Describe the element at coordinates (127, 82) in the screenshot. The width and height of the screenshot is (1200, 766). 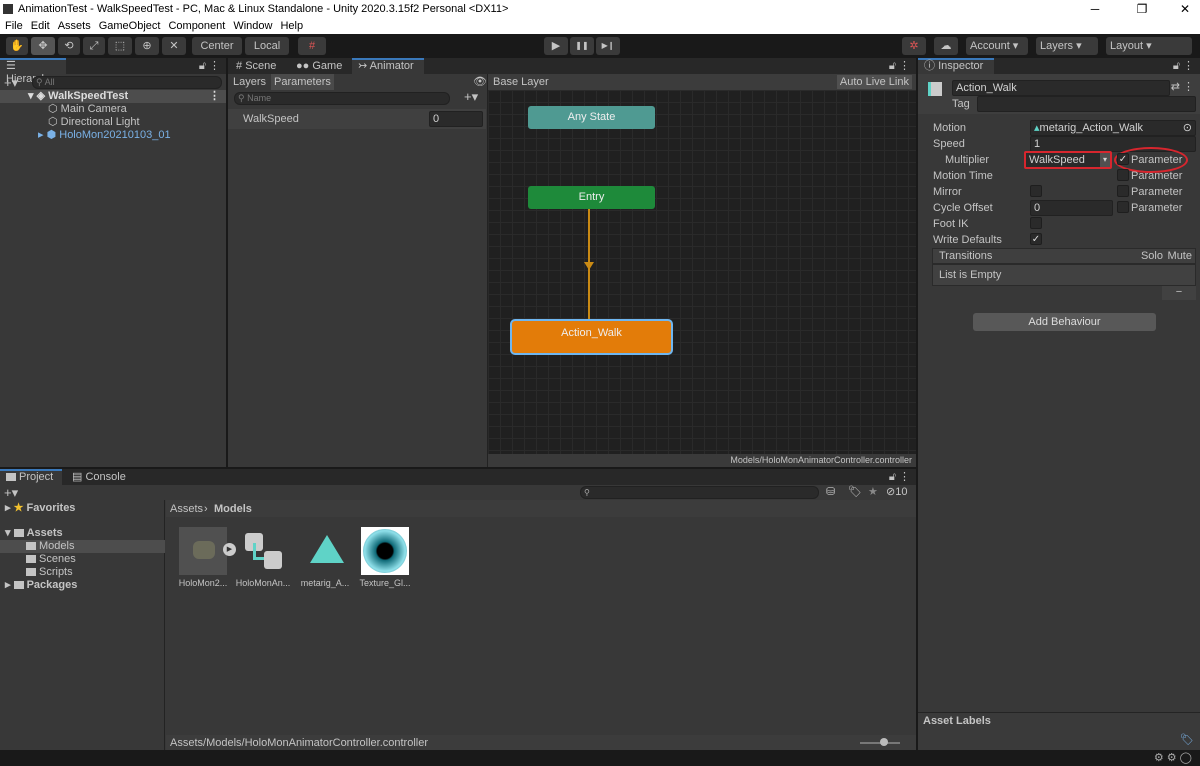
I see `hierarchy-search-input: ⚲ All` at that location.